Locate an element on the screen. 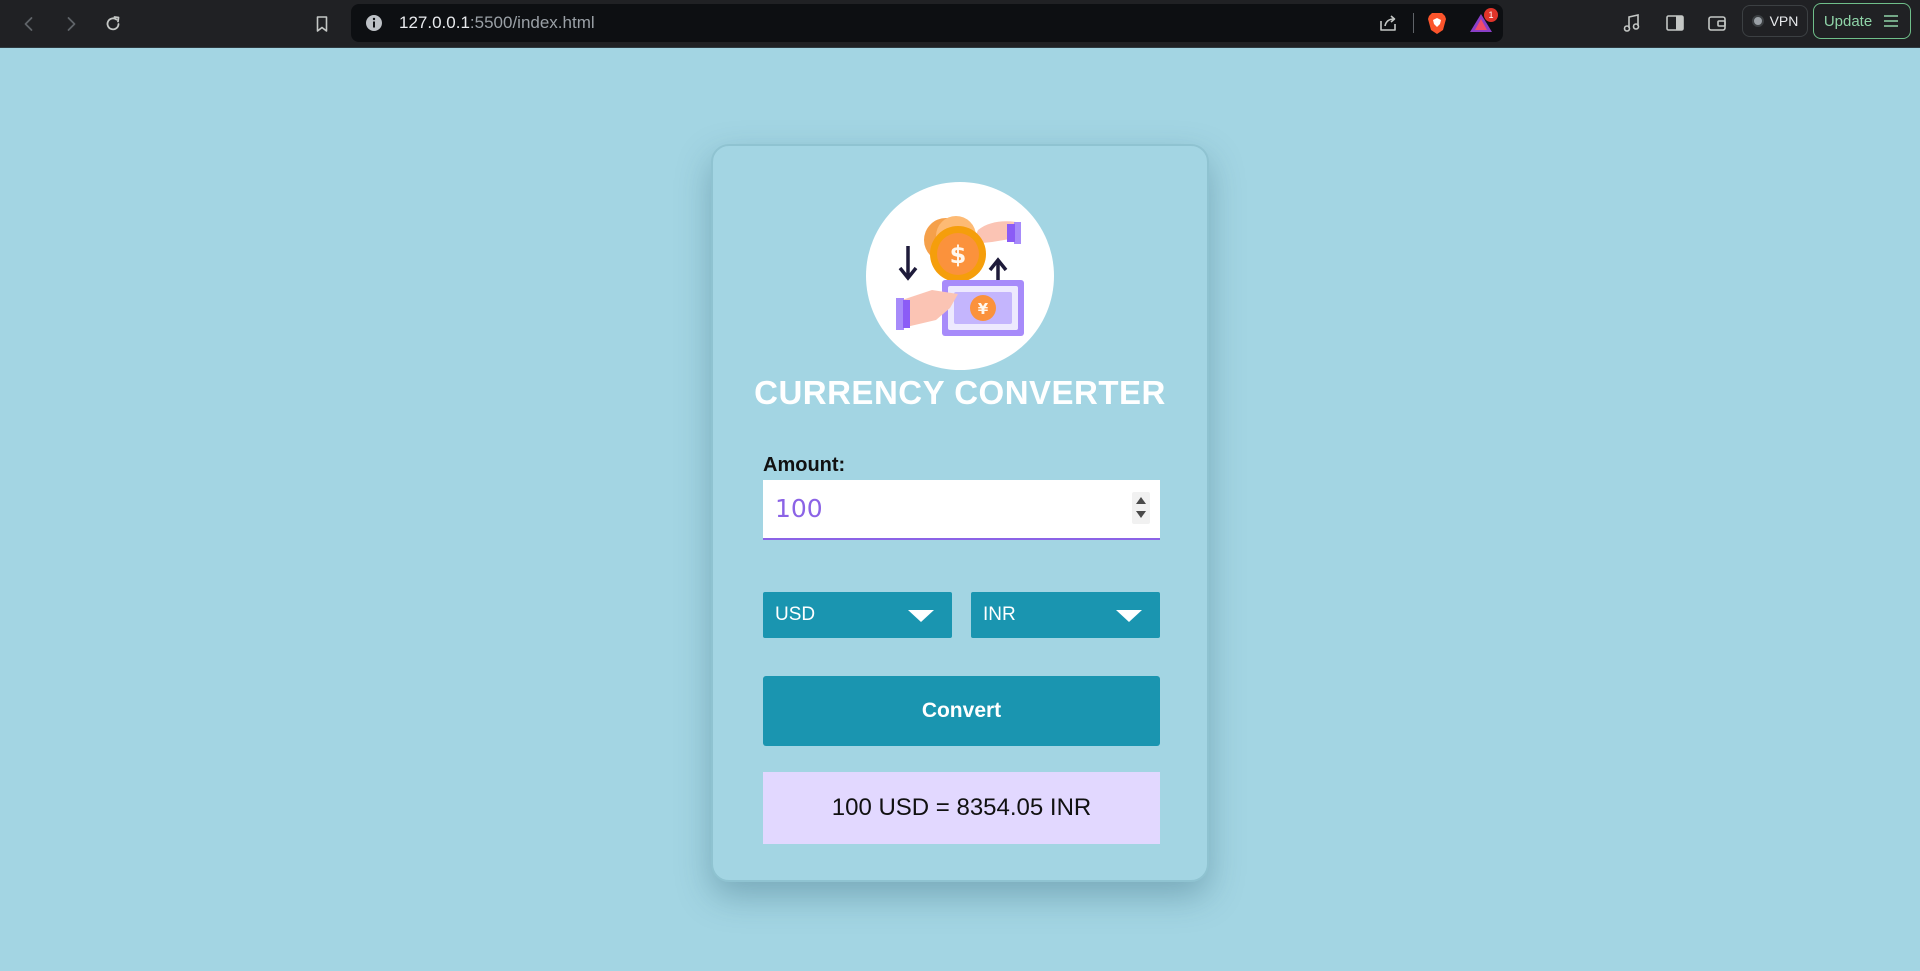  from-currency-select: USD is located at coordinates (857, 615).